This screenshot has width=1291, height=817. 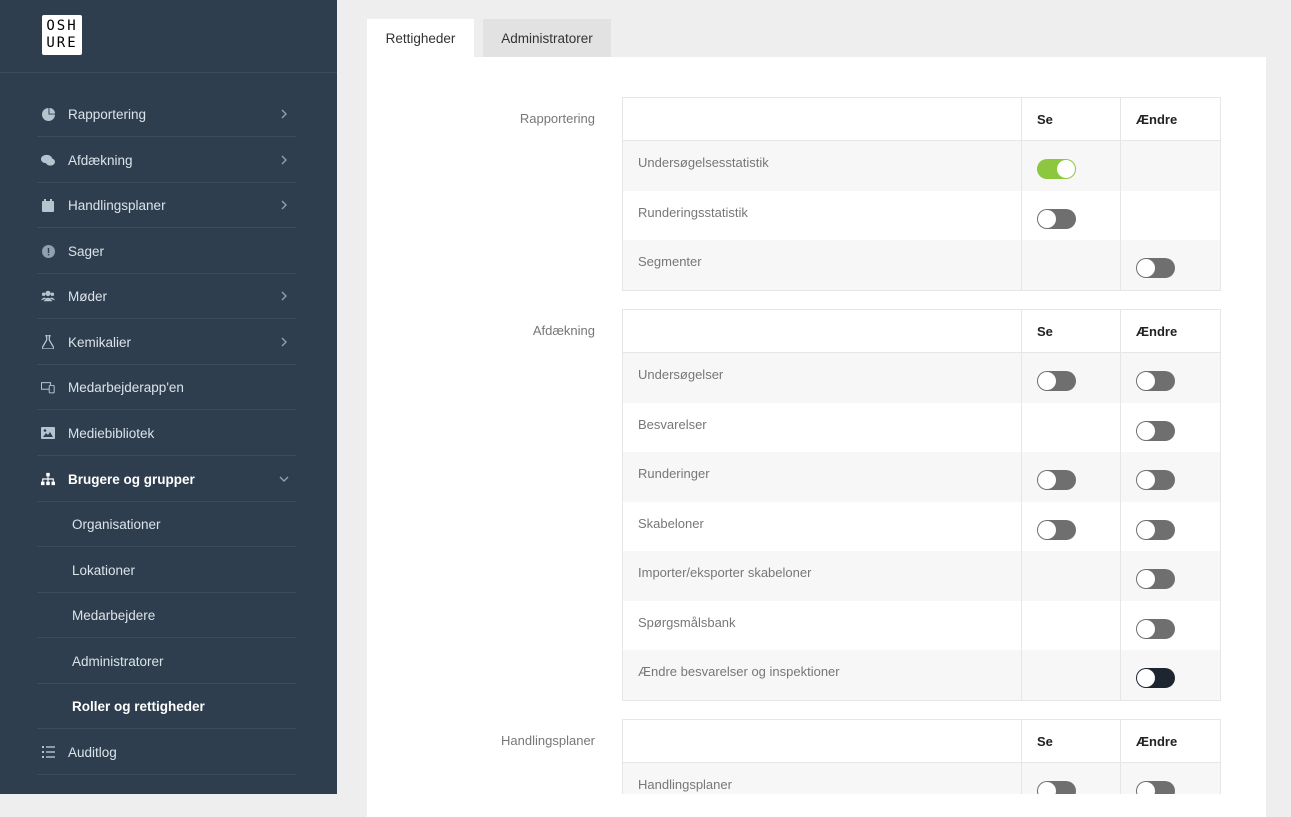 I want to click on oshure-logo: OSH URE, so click(x=62, y=35).